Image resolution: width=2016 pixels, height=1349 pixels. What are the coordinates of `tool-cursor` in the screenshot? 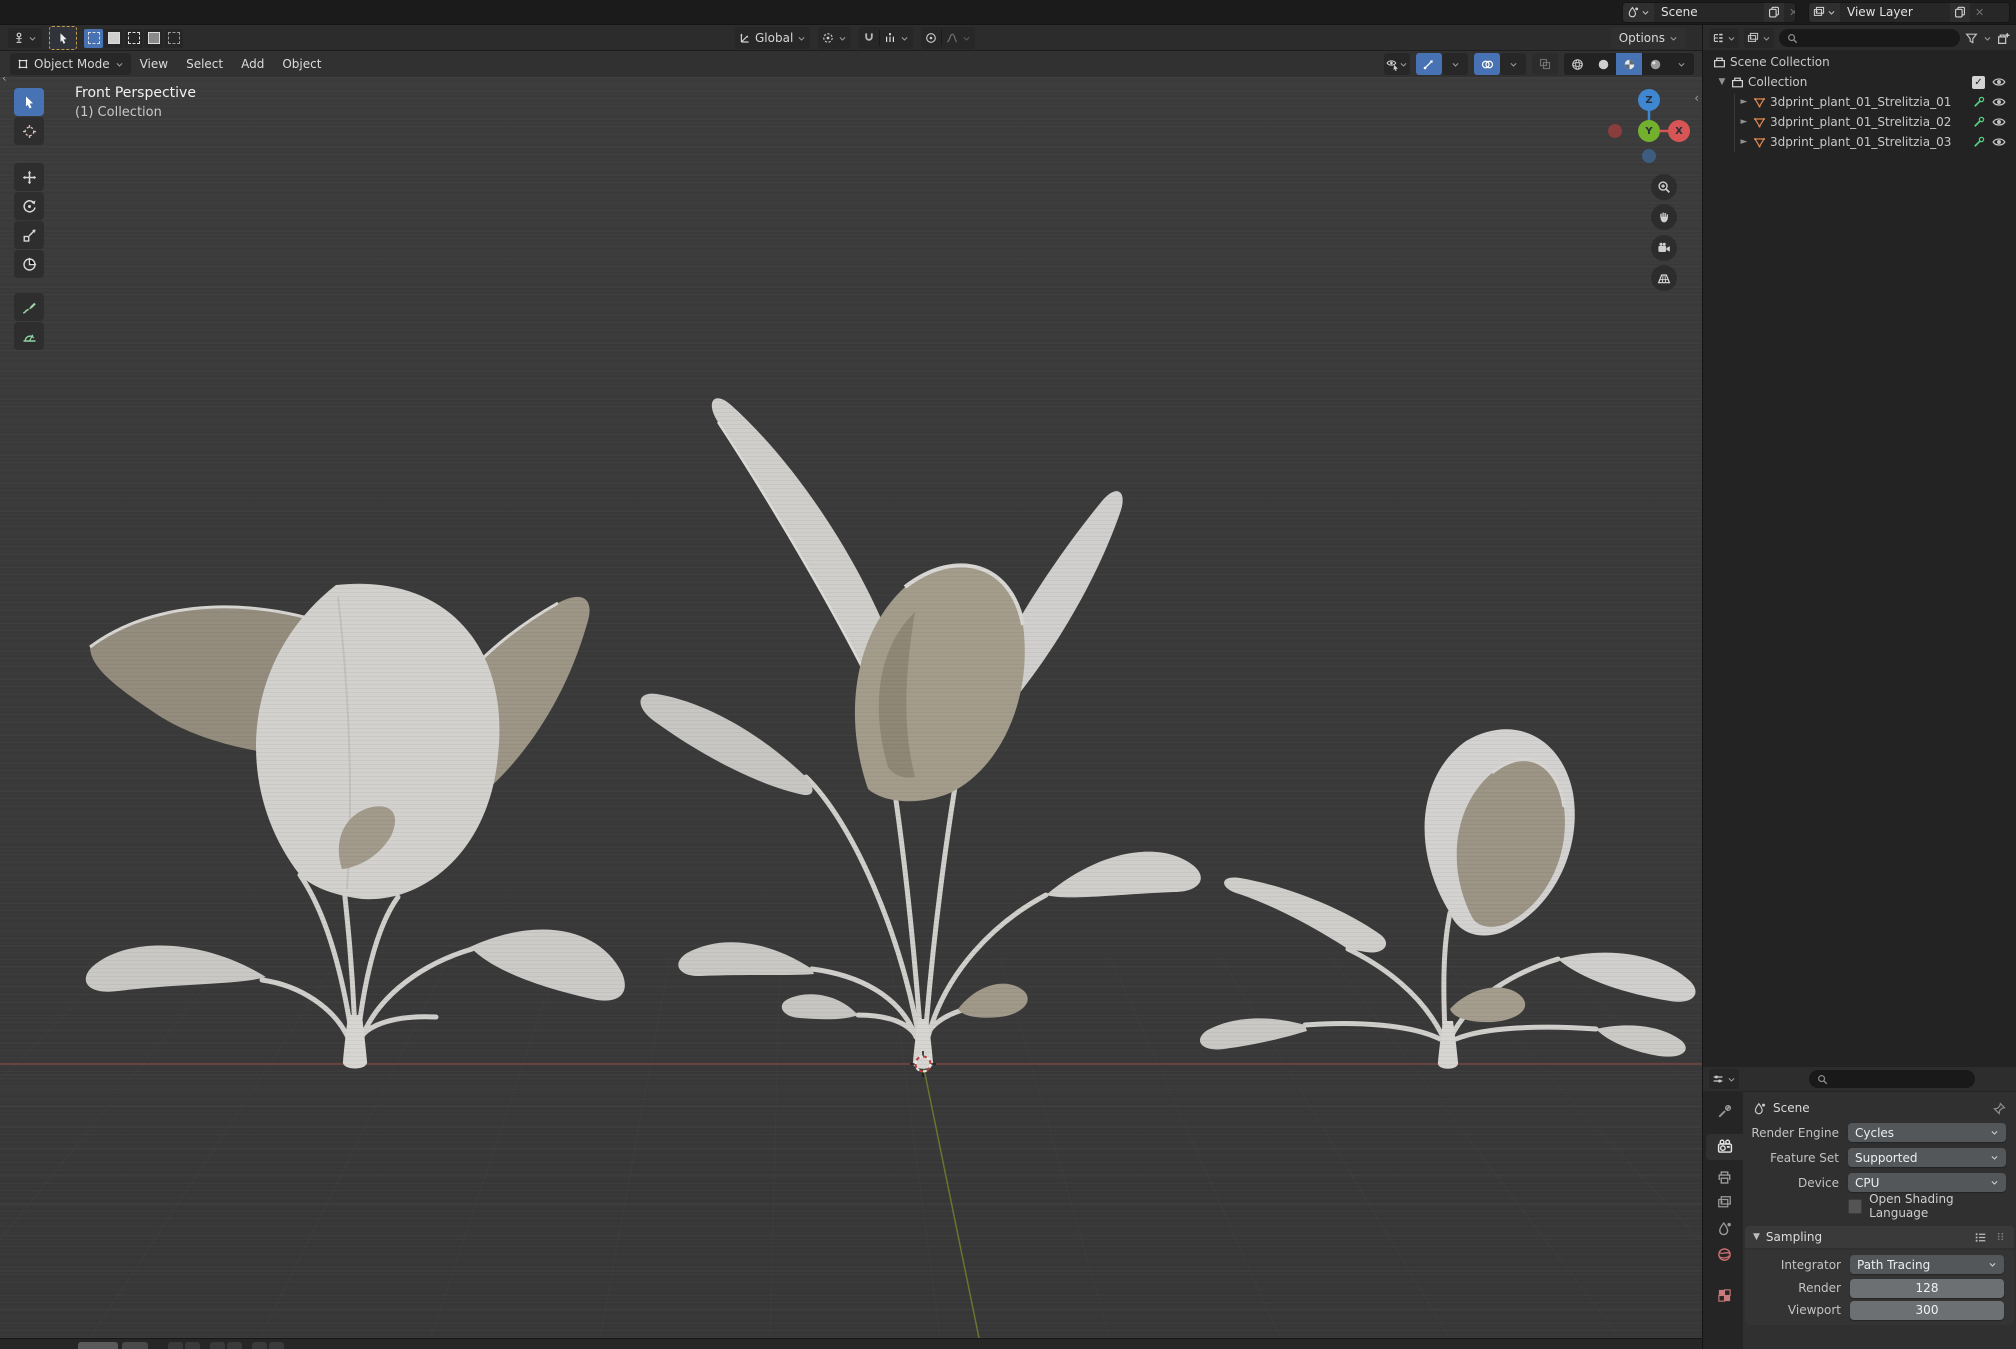 It's located at (29, 131).